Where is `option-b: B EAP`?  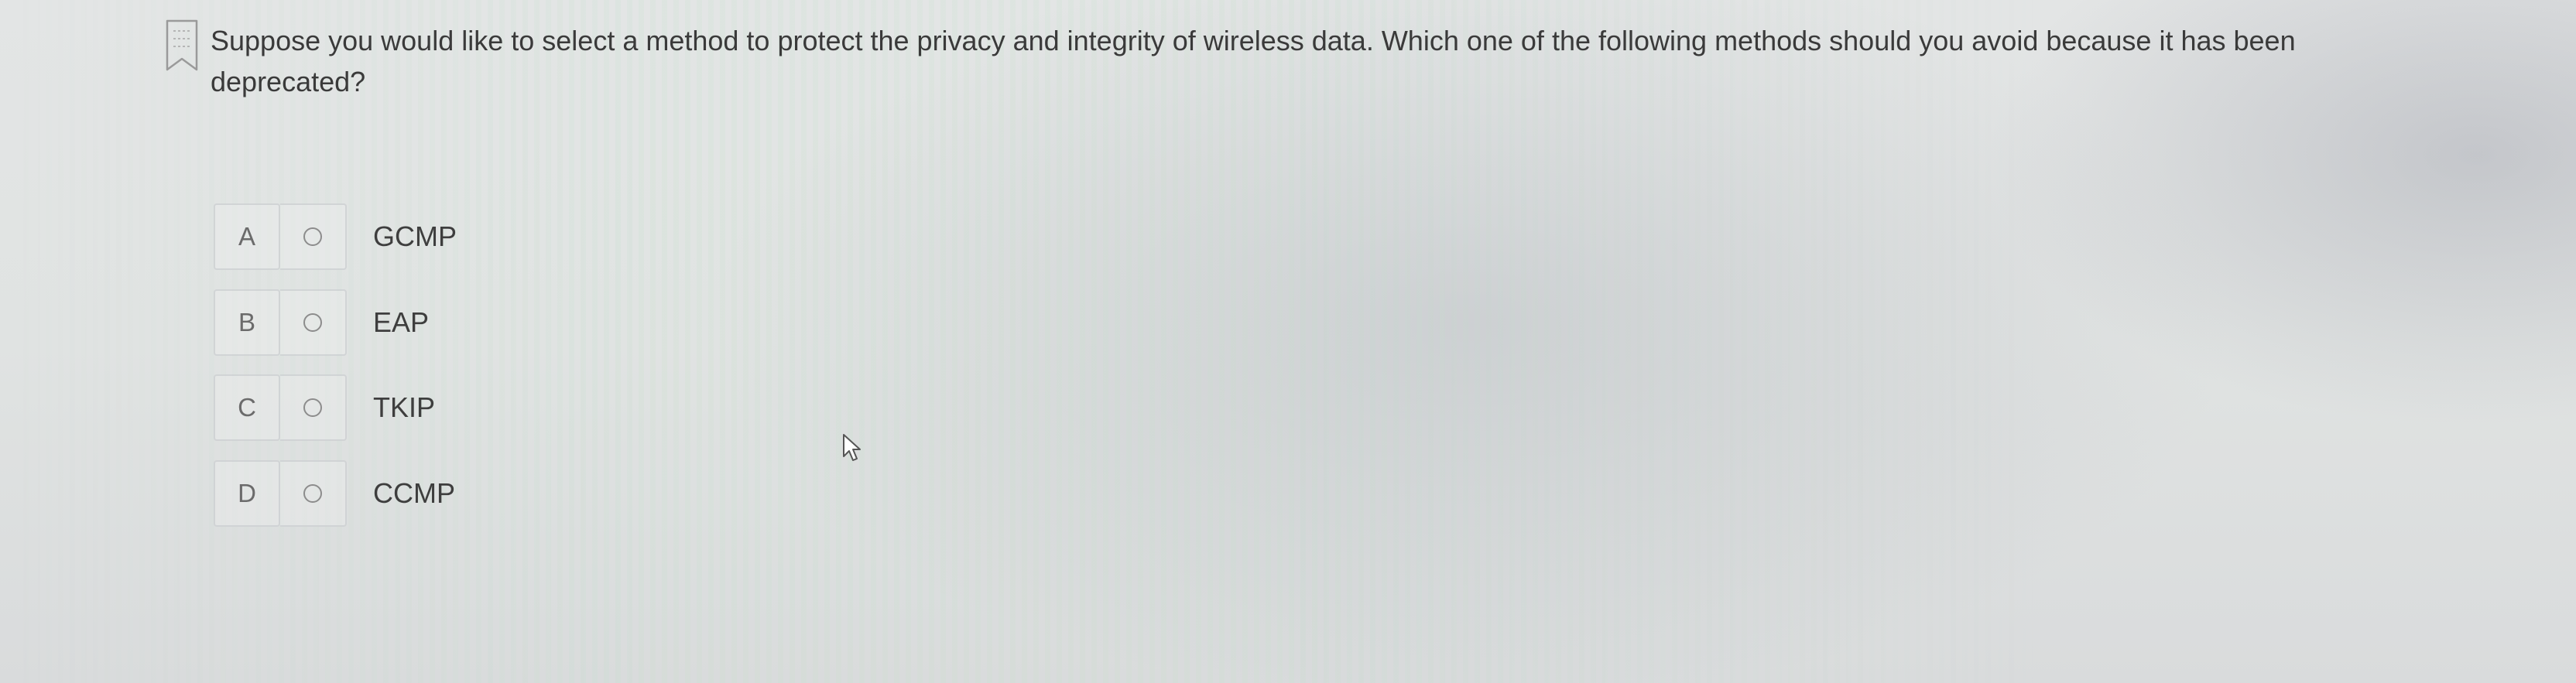 option-b: B EAP is located at coordinates (321, 322).